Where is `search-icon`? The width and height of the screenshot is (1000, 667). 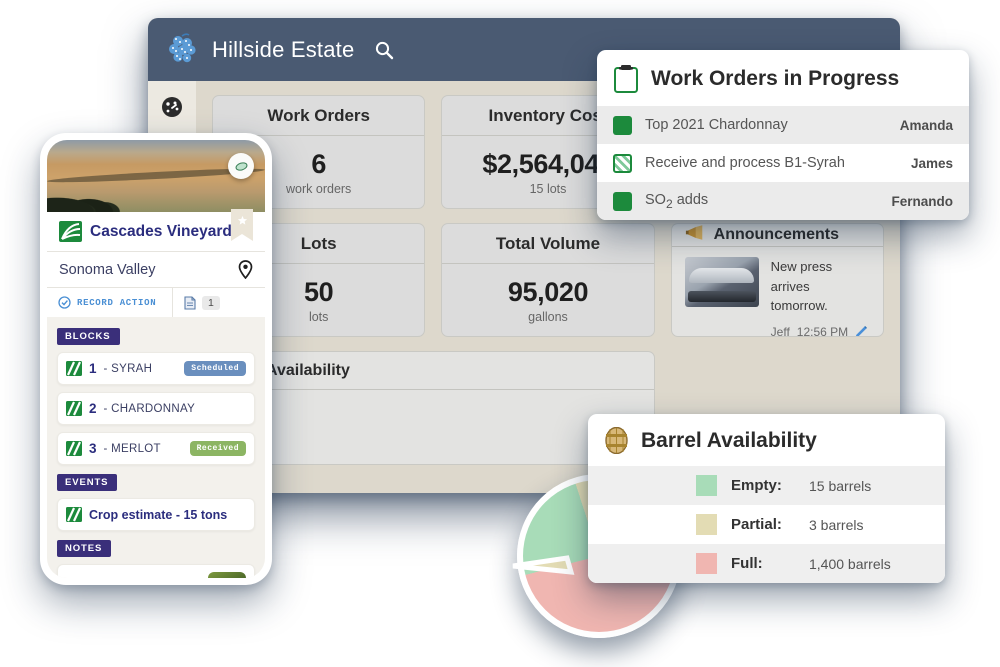 search-icon is located at coordinates (384, 50).